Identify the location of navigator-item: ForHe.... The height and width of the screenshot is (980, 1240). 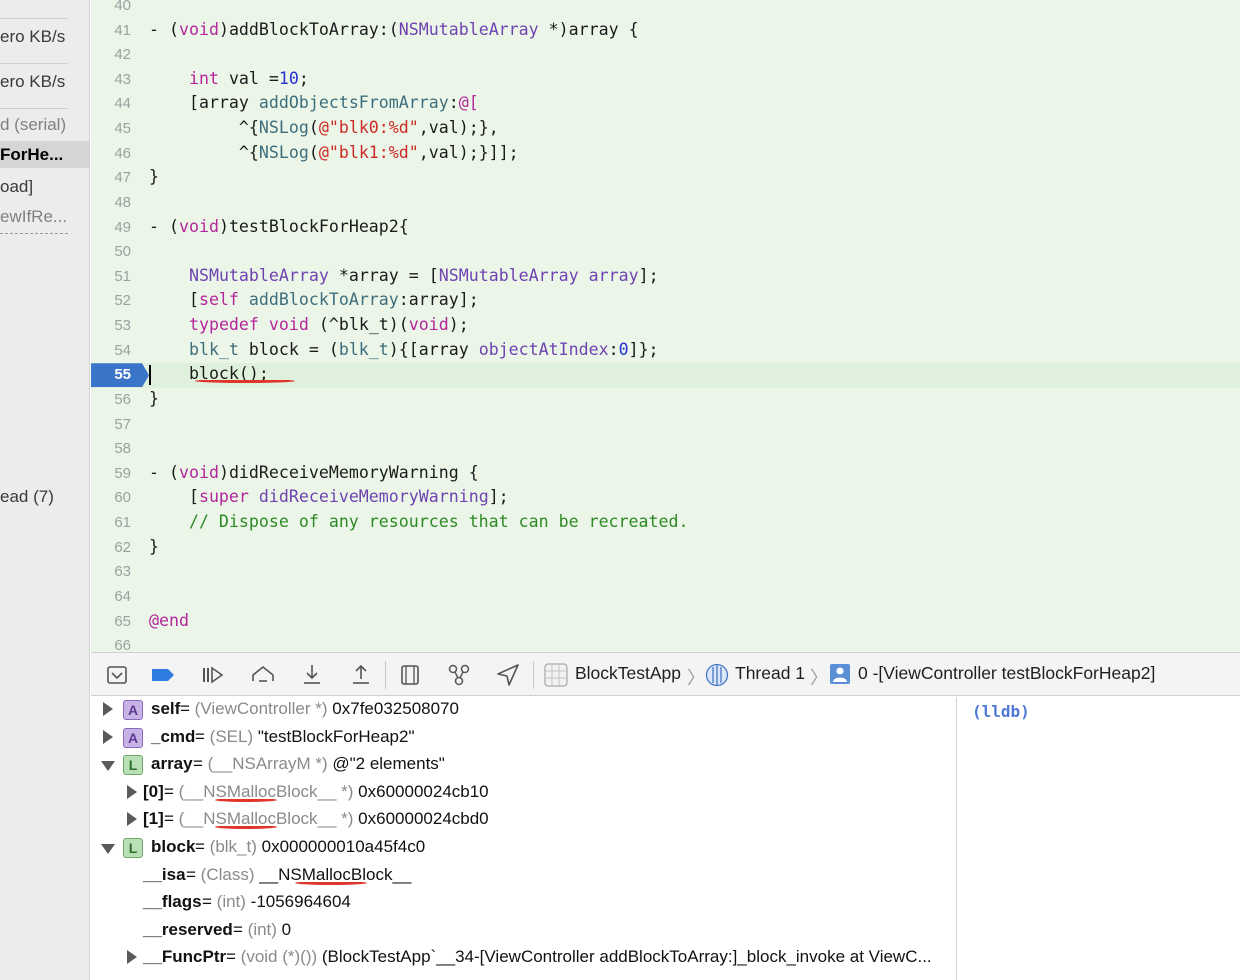
(44, 154).